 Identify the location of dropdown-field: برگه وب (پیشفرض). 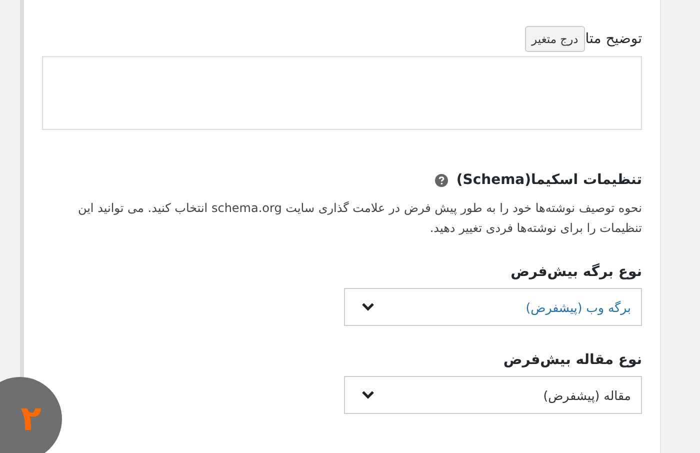
(493, 307).